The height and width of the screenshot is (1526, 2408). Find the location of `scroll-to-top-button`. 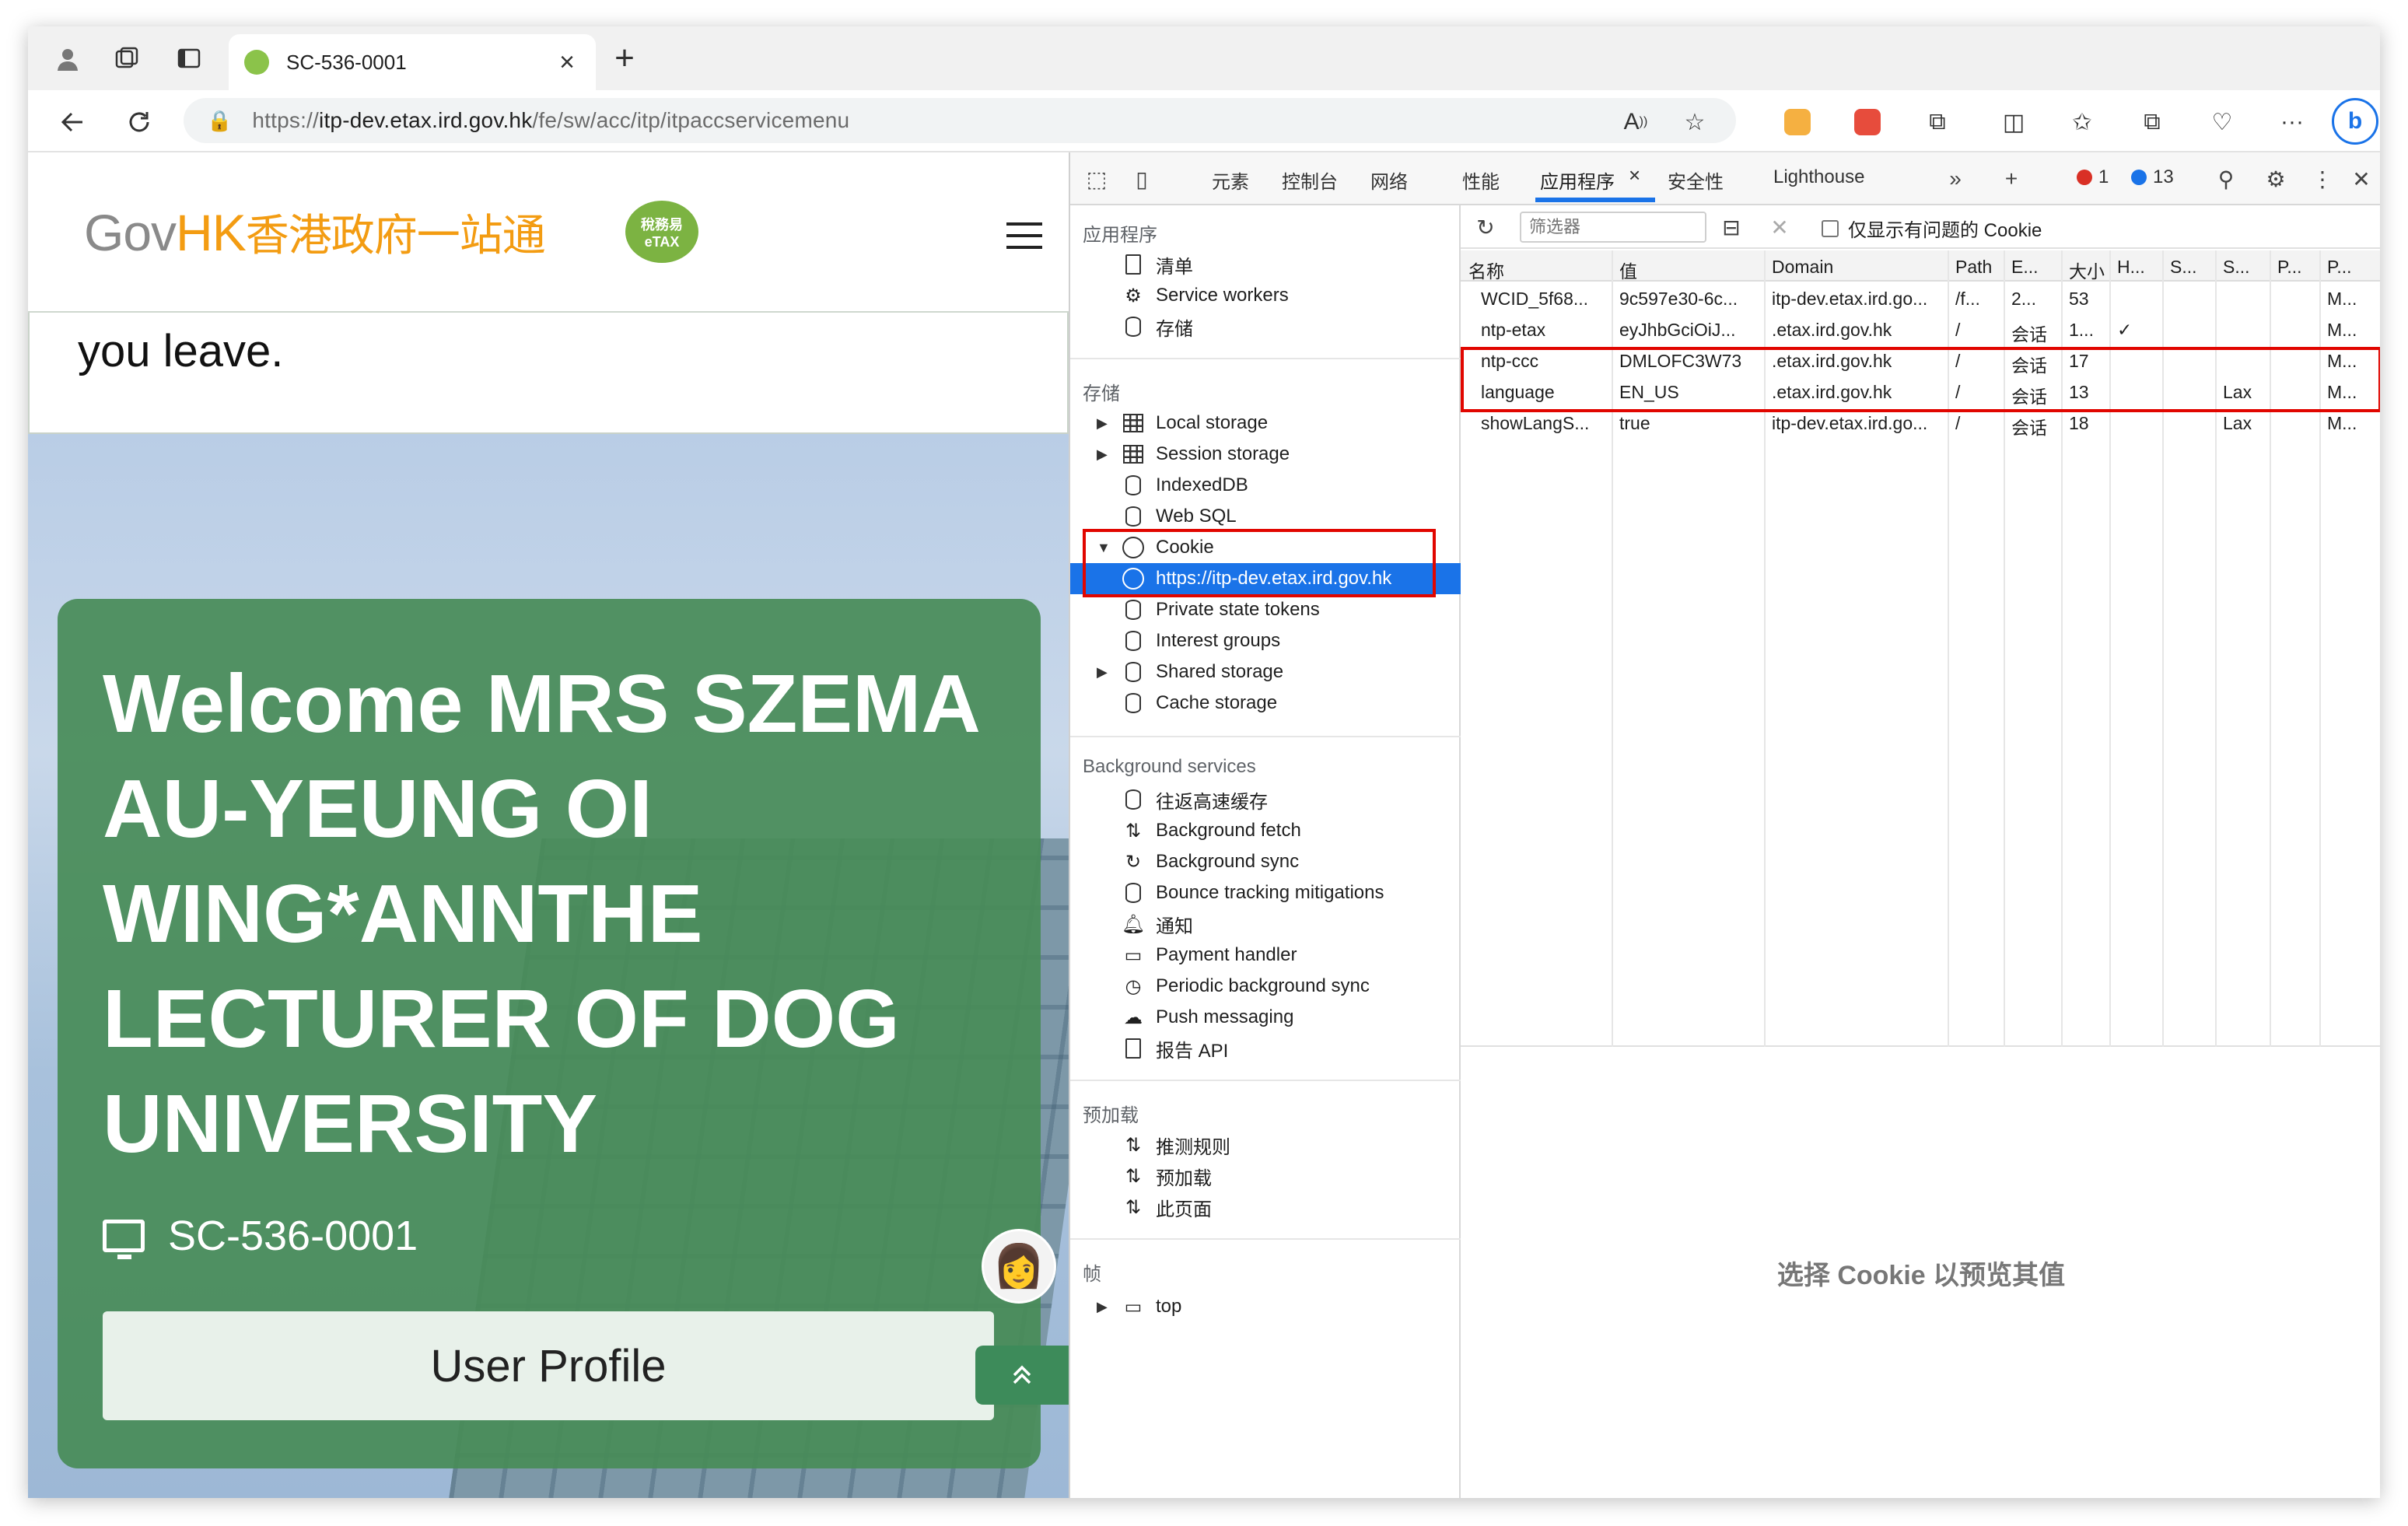

scroll-to-top-button is located at coordinates (1022, 1376).